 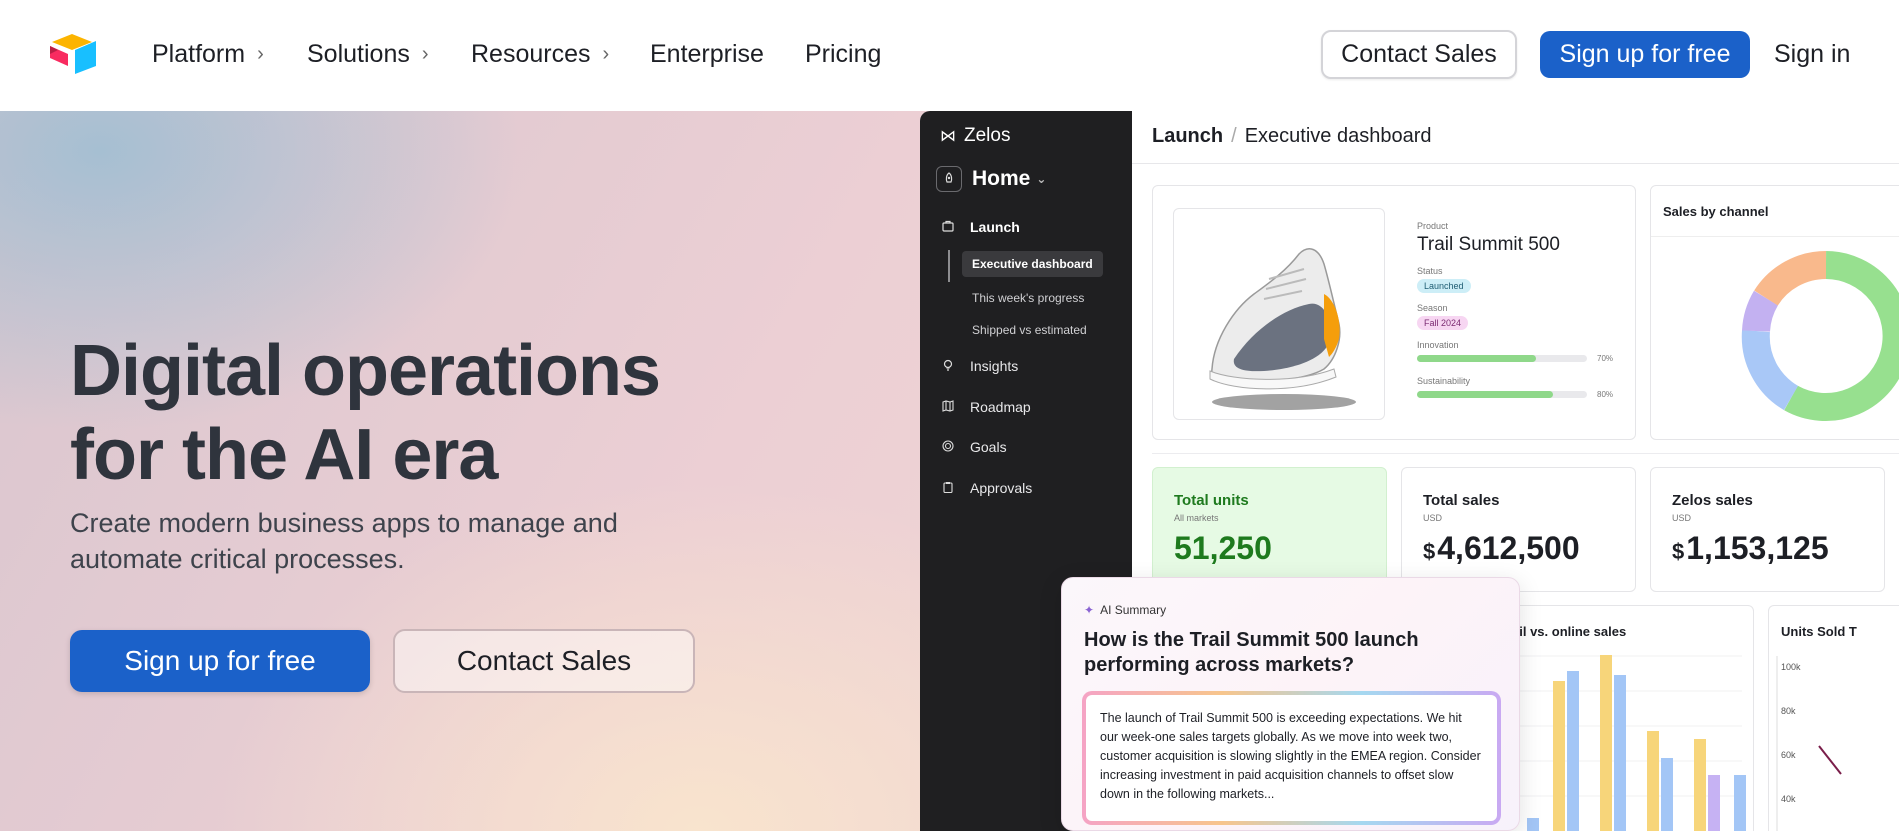 I want to click on sustainability-percent: 80%, so click(x=1605, y=394).